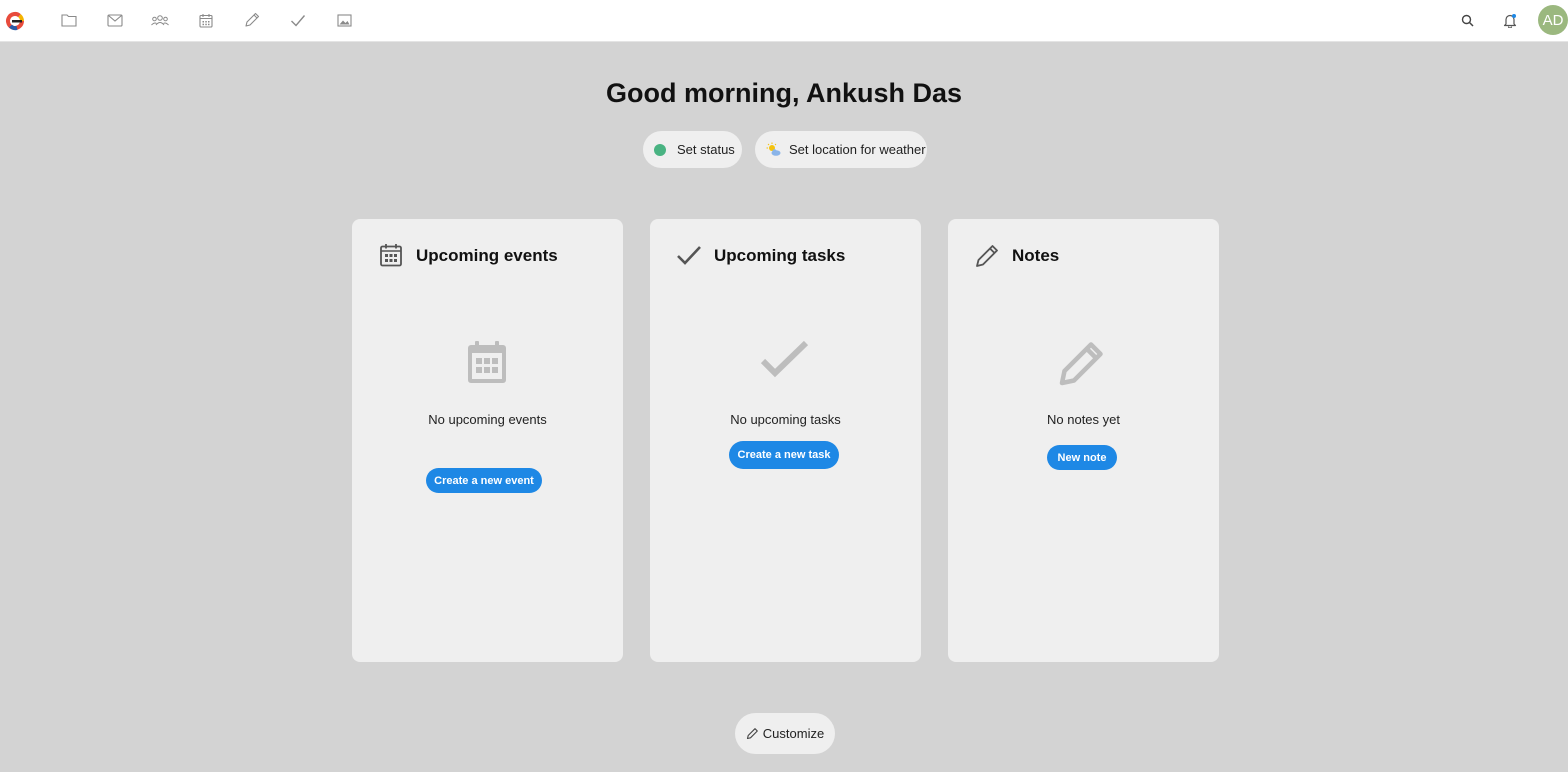  Describe the element at coordinates (484, 480) in the screenshot. I see `create-event-button: Create a new event` at that location.